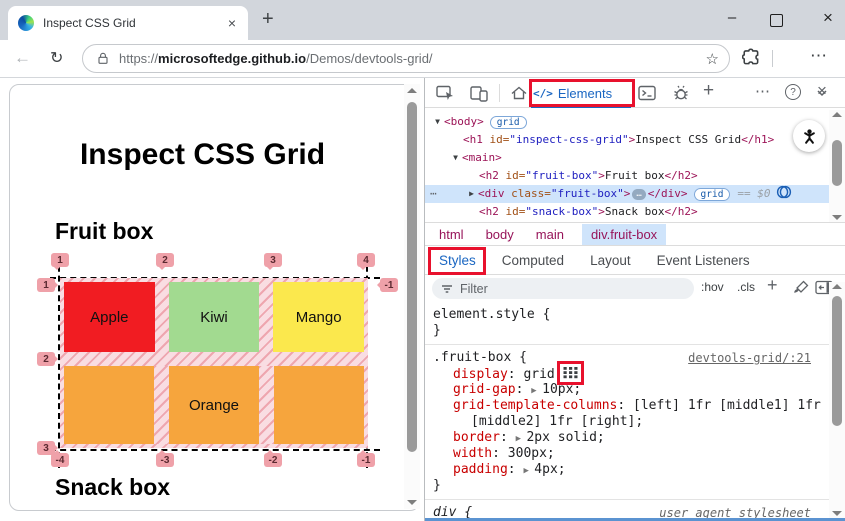  What do you see at coordinates (445, 93) in the screenshot?
I see `inspect-element-icon` at bounding box center [445, 93].